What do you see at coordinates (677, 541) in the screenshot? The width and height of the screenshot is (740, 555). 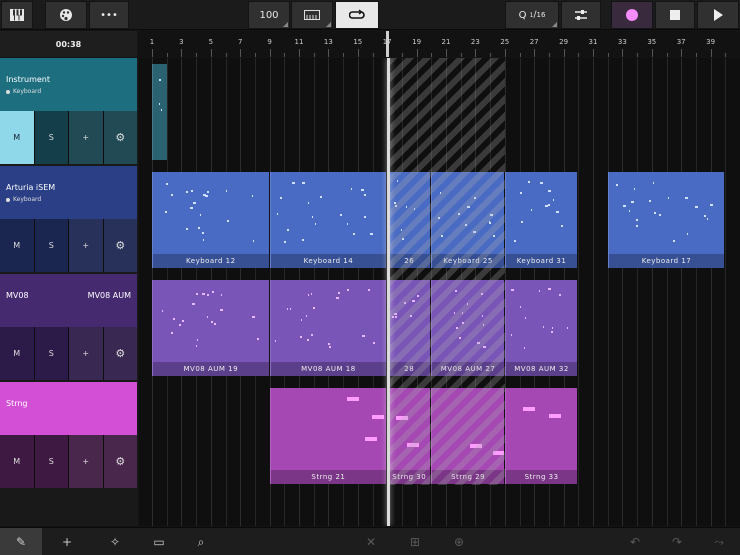 I see `redo-icon: ↷` at bounding box center [677, 541].